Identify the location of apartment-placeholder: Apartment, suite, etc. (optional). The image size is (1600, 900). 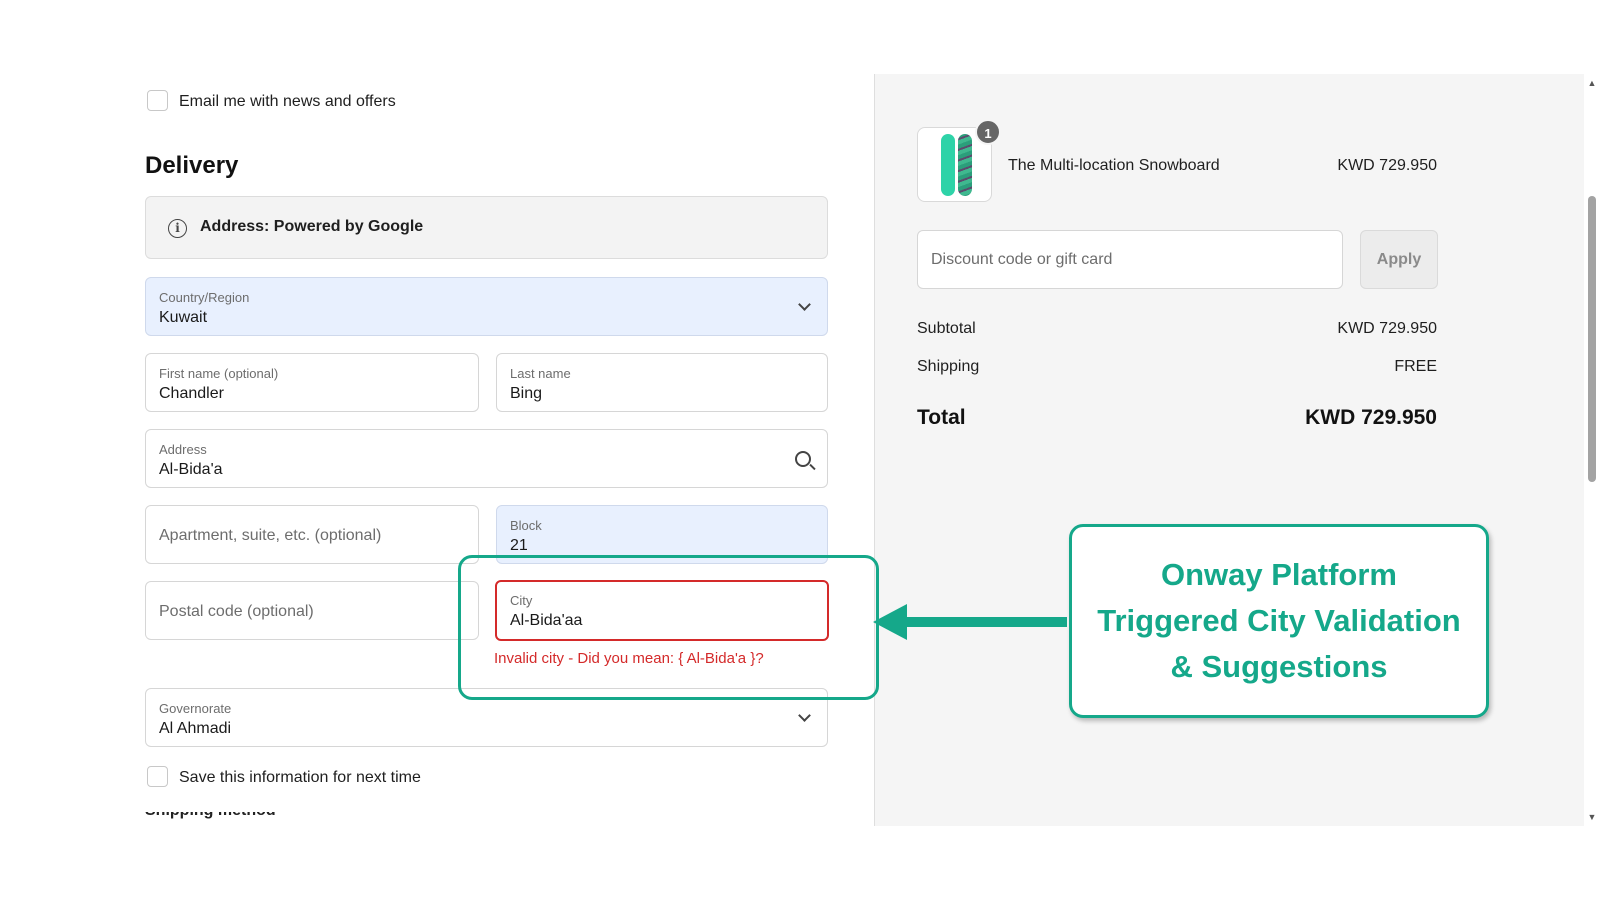
(270, 535).